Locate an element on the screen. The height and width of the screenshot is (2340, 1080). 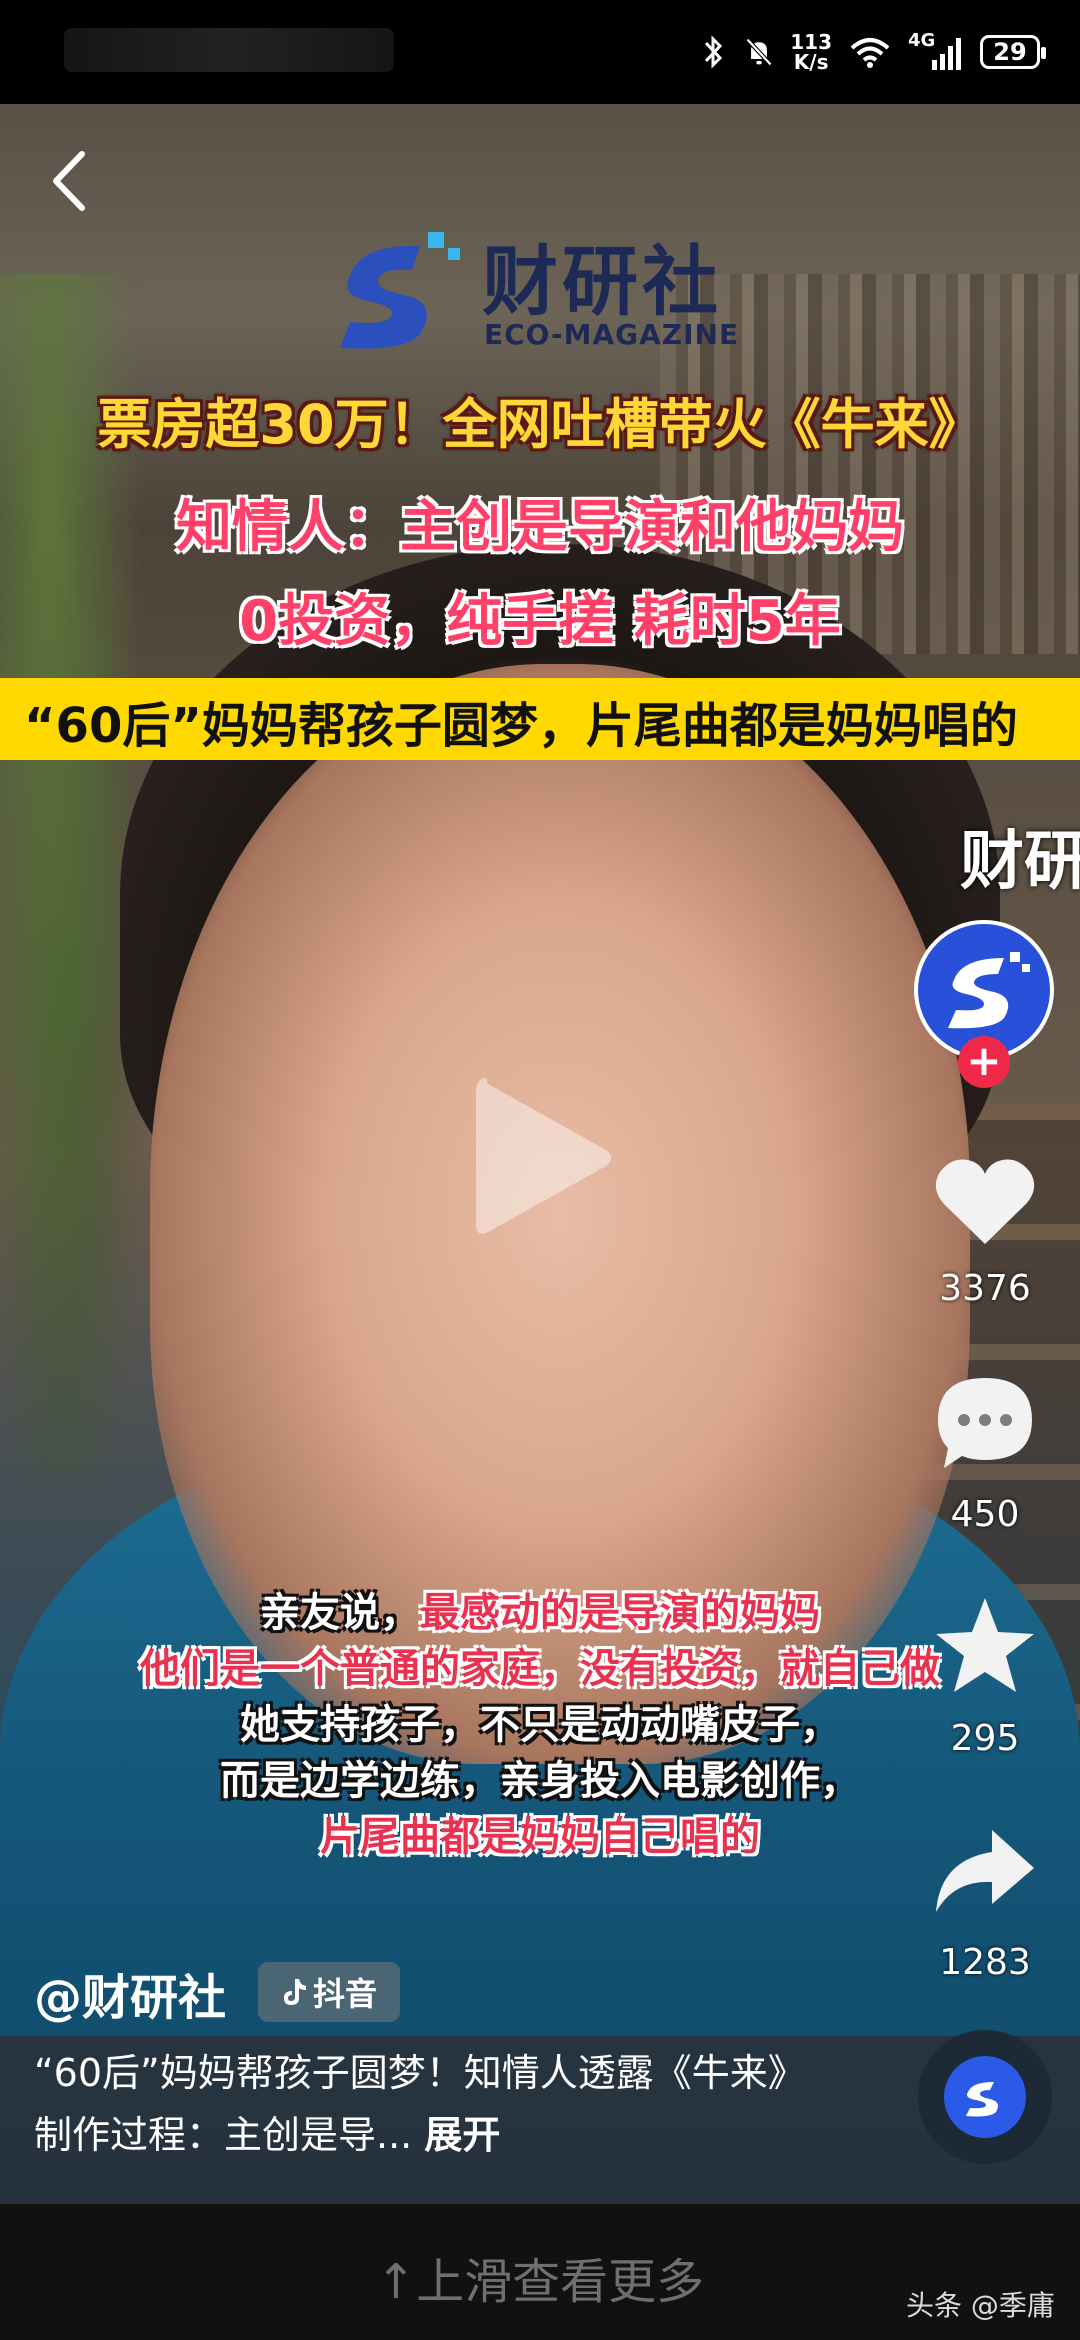
brand-subtitle: ECO-MAGAZINE is located at coordinates (612, 334).